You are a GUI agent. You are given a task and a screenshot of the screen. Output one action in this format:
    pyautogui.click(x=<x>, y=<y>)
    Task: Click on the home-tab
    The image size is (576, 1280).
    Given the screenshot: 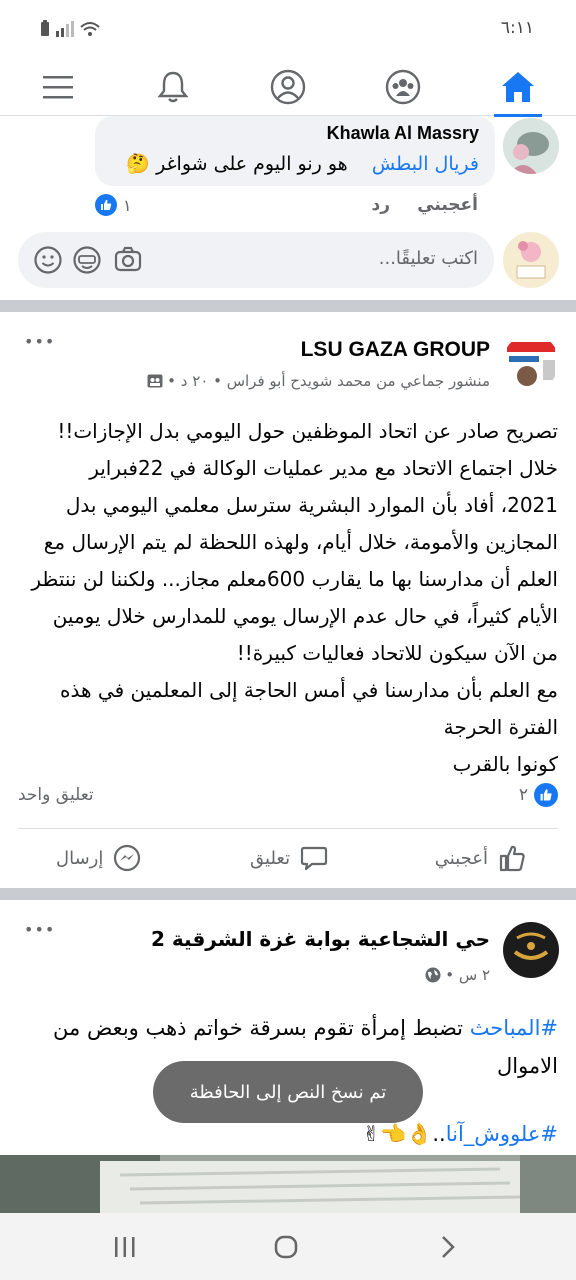 What is the action you would take?
    pyautogui.click(x=518, y=87)
    